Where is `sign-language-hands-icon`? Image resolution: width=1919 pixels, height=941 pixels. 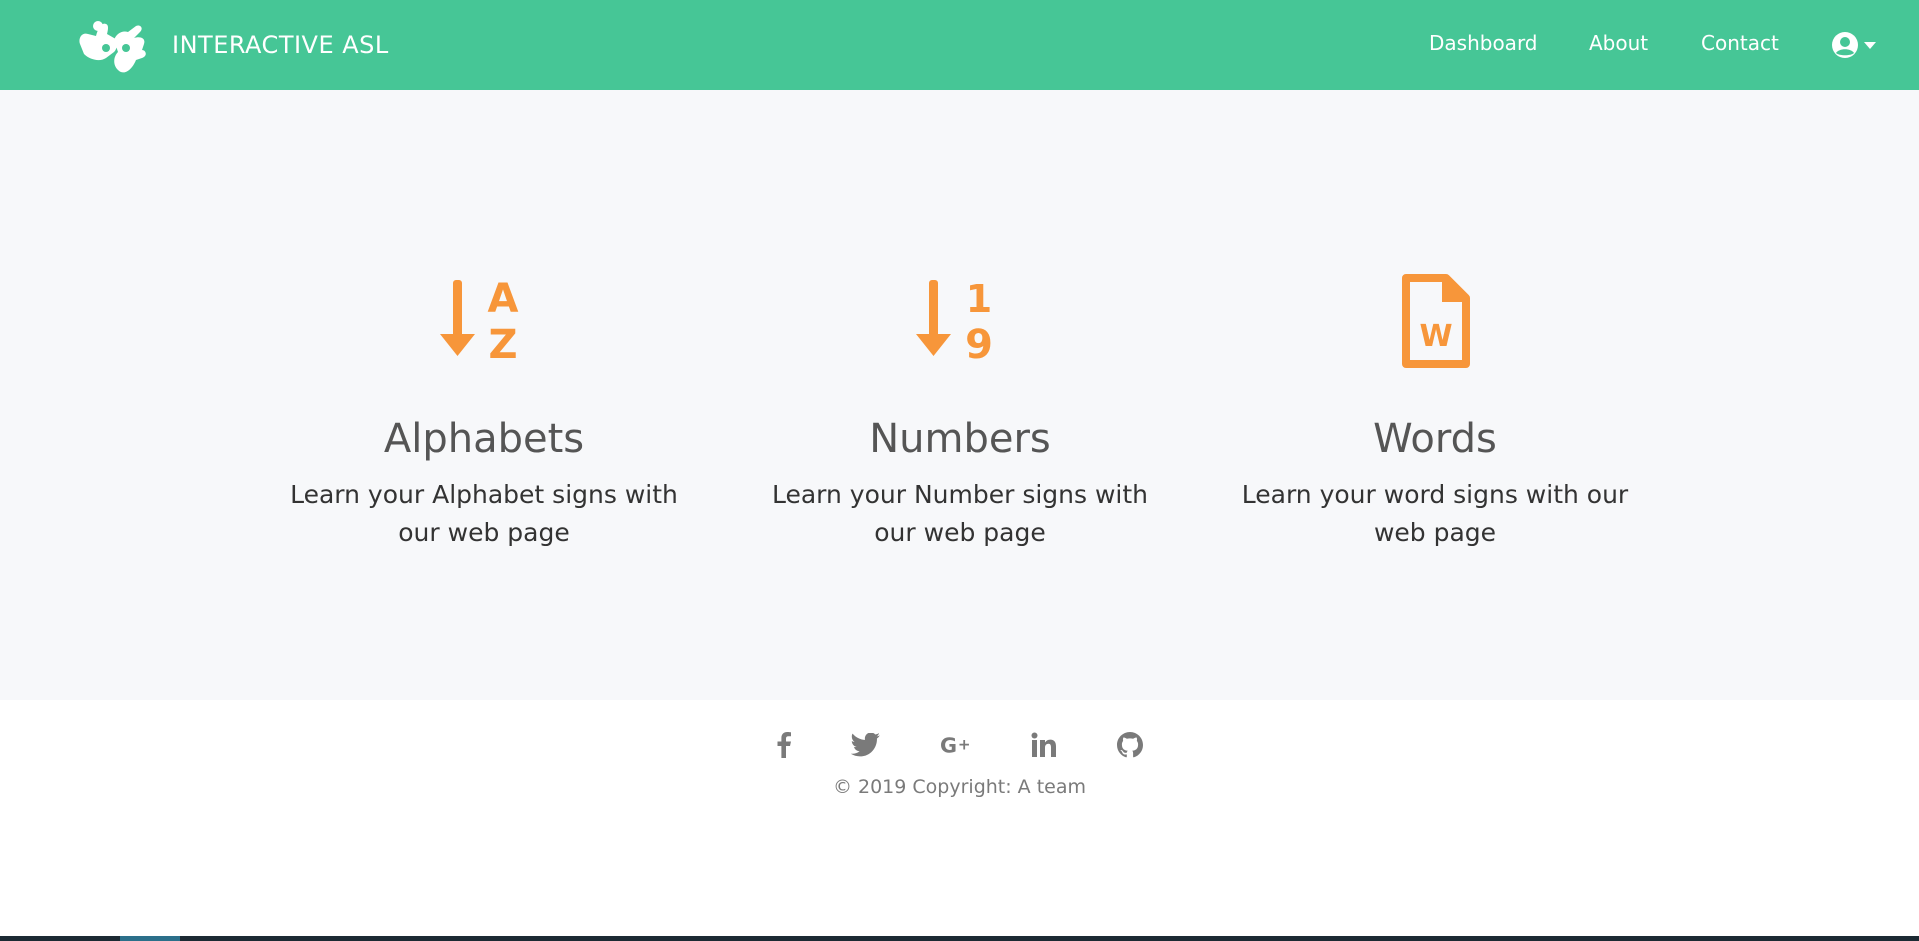 sign-language-hands-icon is located at coordinates (112, 47).